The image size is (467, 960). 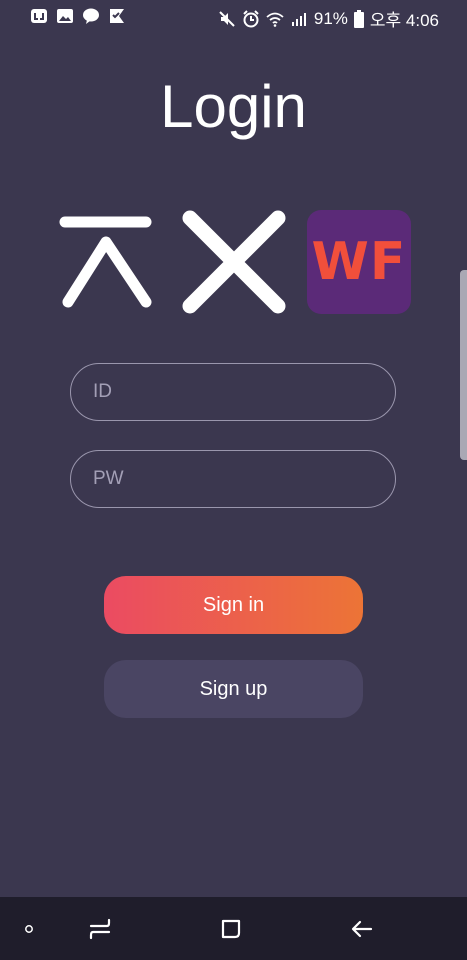 I want to click on logo-x-icon, so click(x=234, y=262).